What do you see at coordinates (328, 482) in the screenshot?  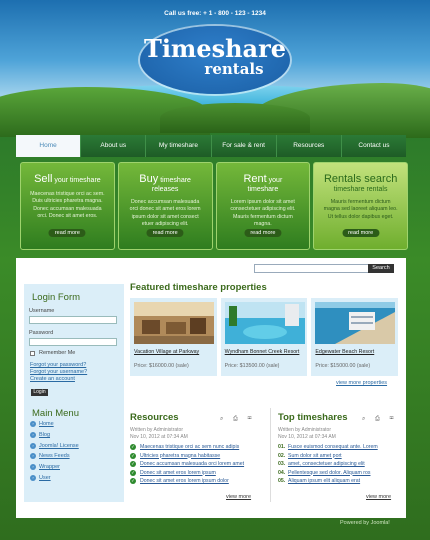 I see `list-item: 05. Aliquam ipsum elit aliquam erat` at bounding box center [328, 482].